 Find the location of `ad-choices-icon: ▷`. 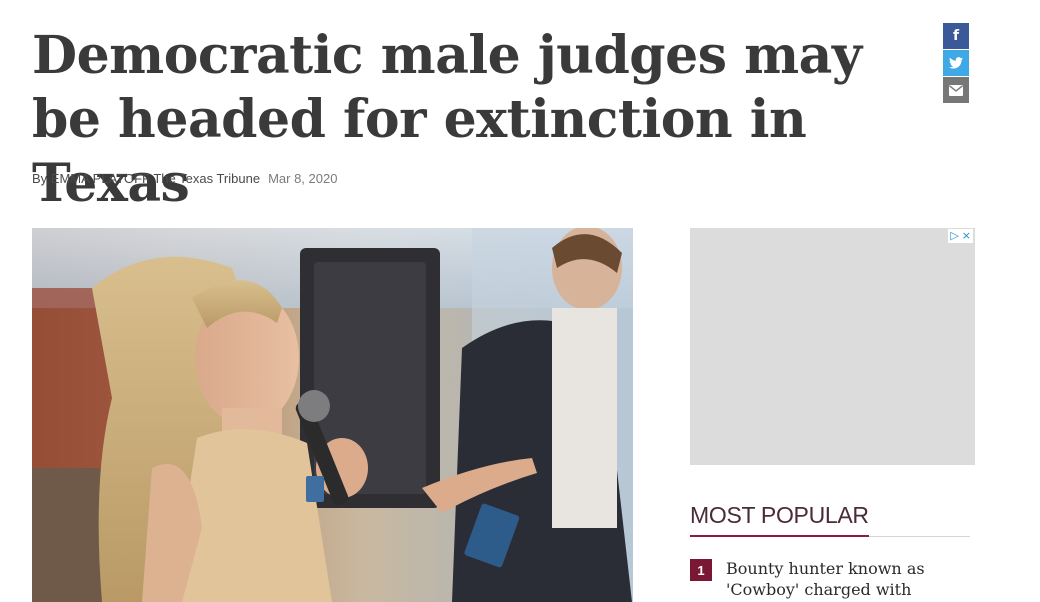

ad-choices-icon: ▷ is located at coordinates (954, 236).